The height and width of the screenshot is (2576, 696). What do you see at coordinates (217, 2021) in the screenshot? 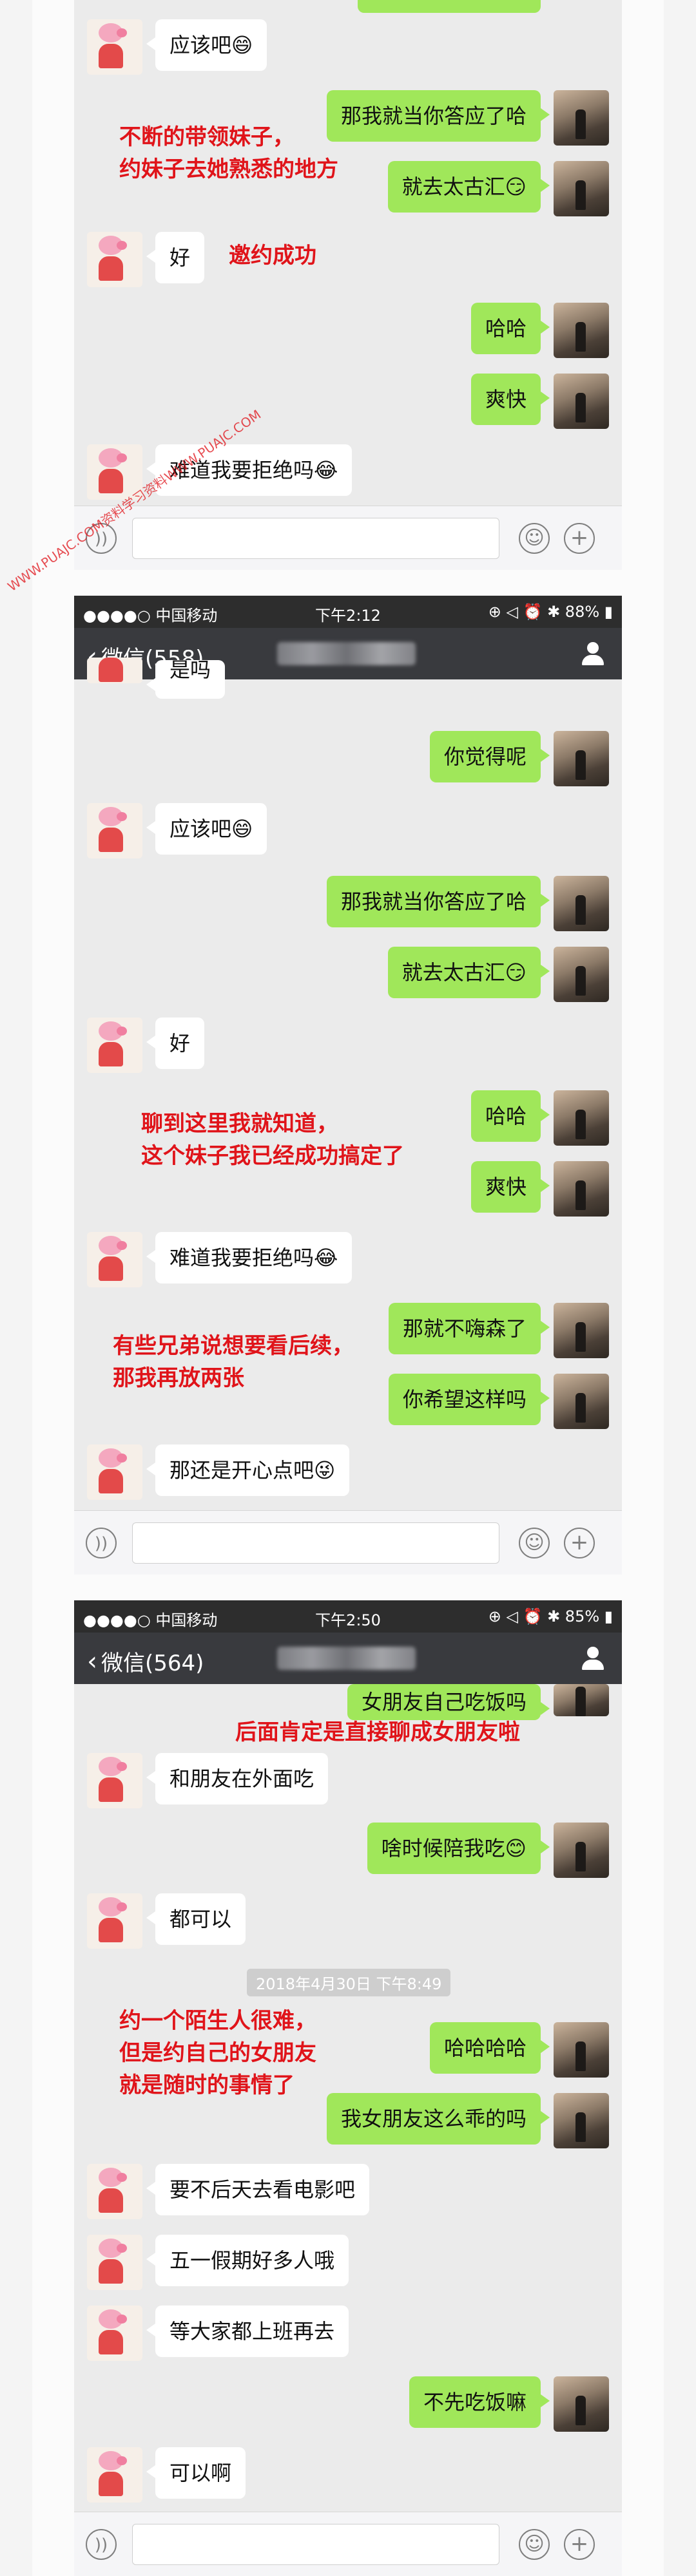
I see `annotation-text: 约一个陌生人很难，` at bounding box center [217, 2021].